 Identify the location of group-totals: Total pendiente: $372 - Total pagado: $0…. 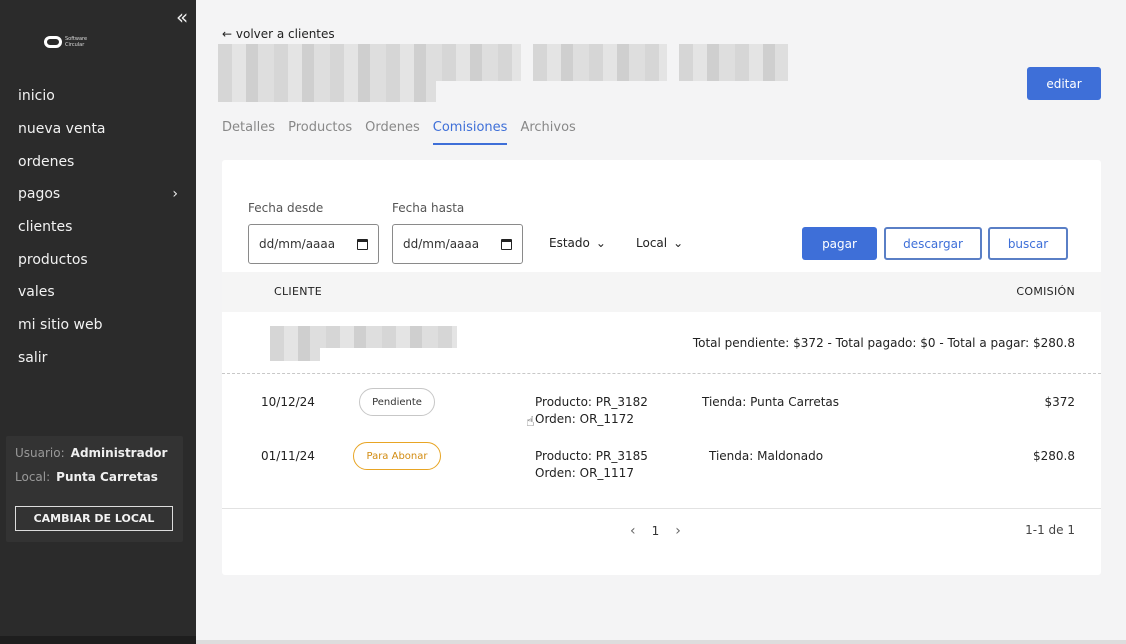
(883, 343).